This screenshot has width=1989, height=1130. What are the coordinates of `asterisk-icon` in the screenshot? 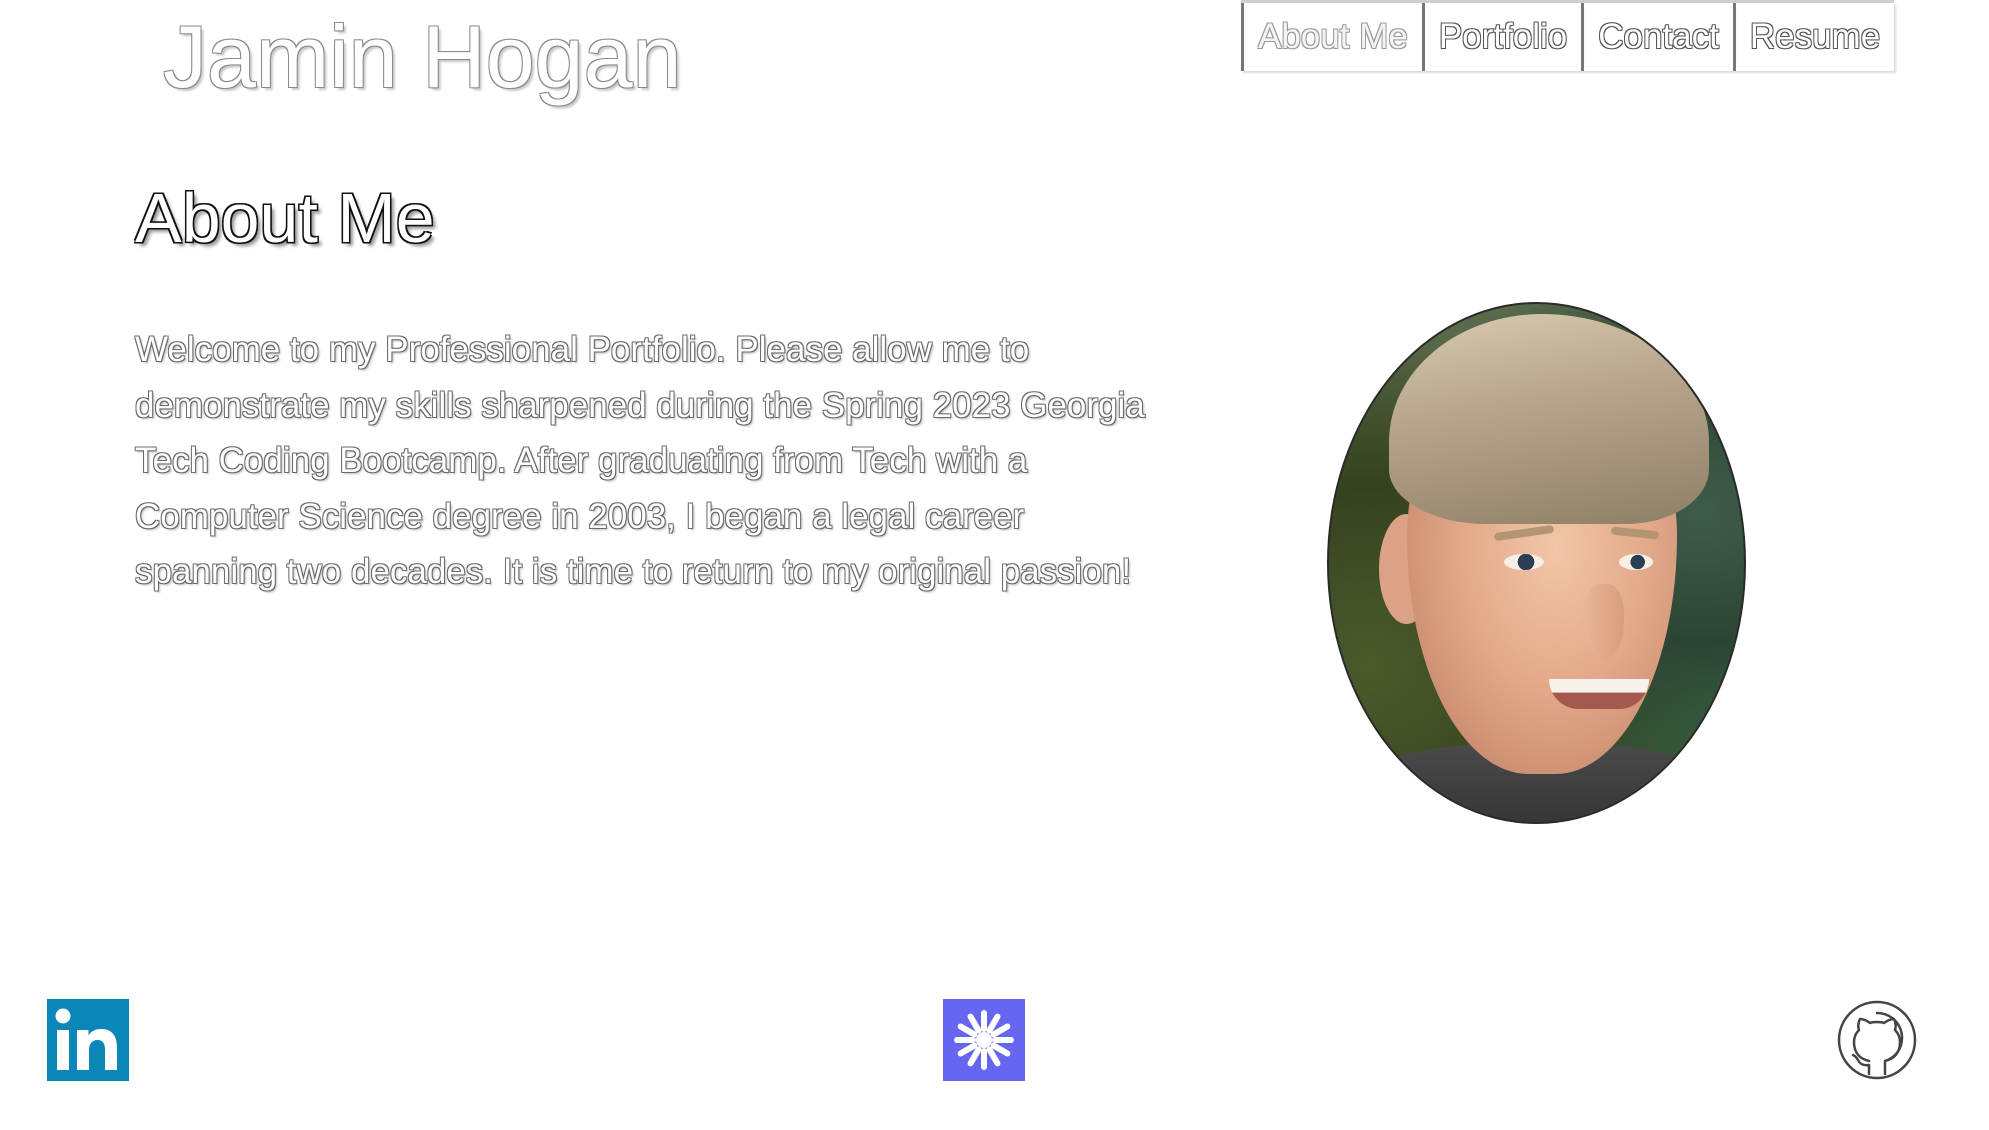 It's located at (984, 1040).